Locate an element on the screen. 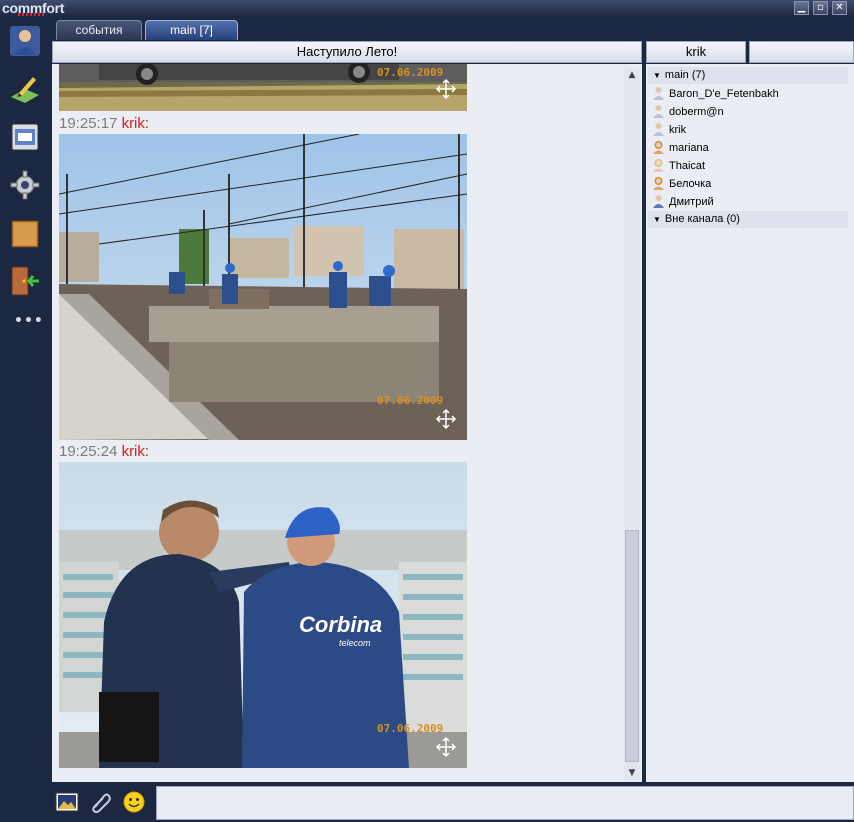 The width and height of the screenshot is (854, 822). user-list-item: mariana is located at coordinates (680, 148).